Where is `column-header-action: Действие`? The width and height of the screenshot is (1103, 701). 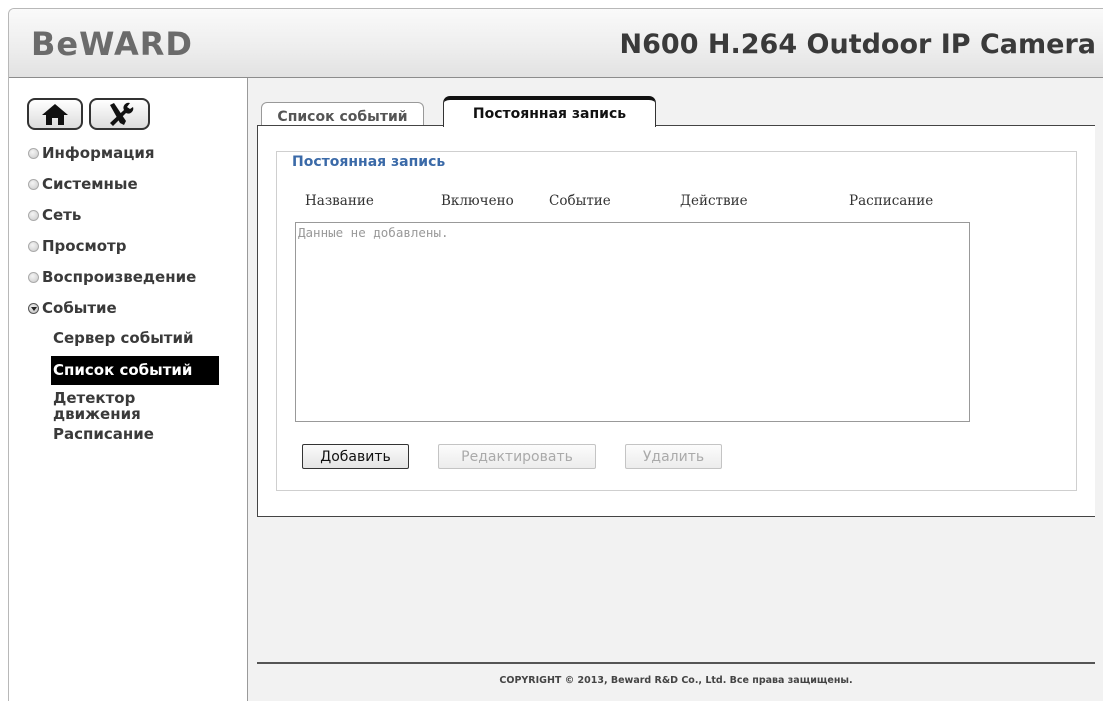
column-header-action: Действие is located at coordinates (714, 201).